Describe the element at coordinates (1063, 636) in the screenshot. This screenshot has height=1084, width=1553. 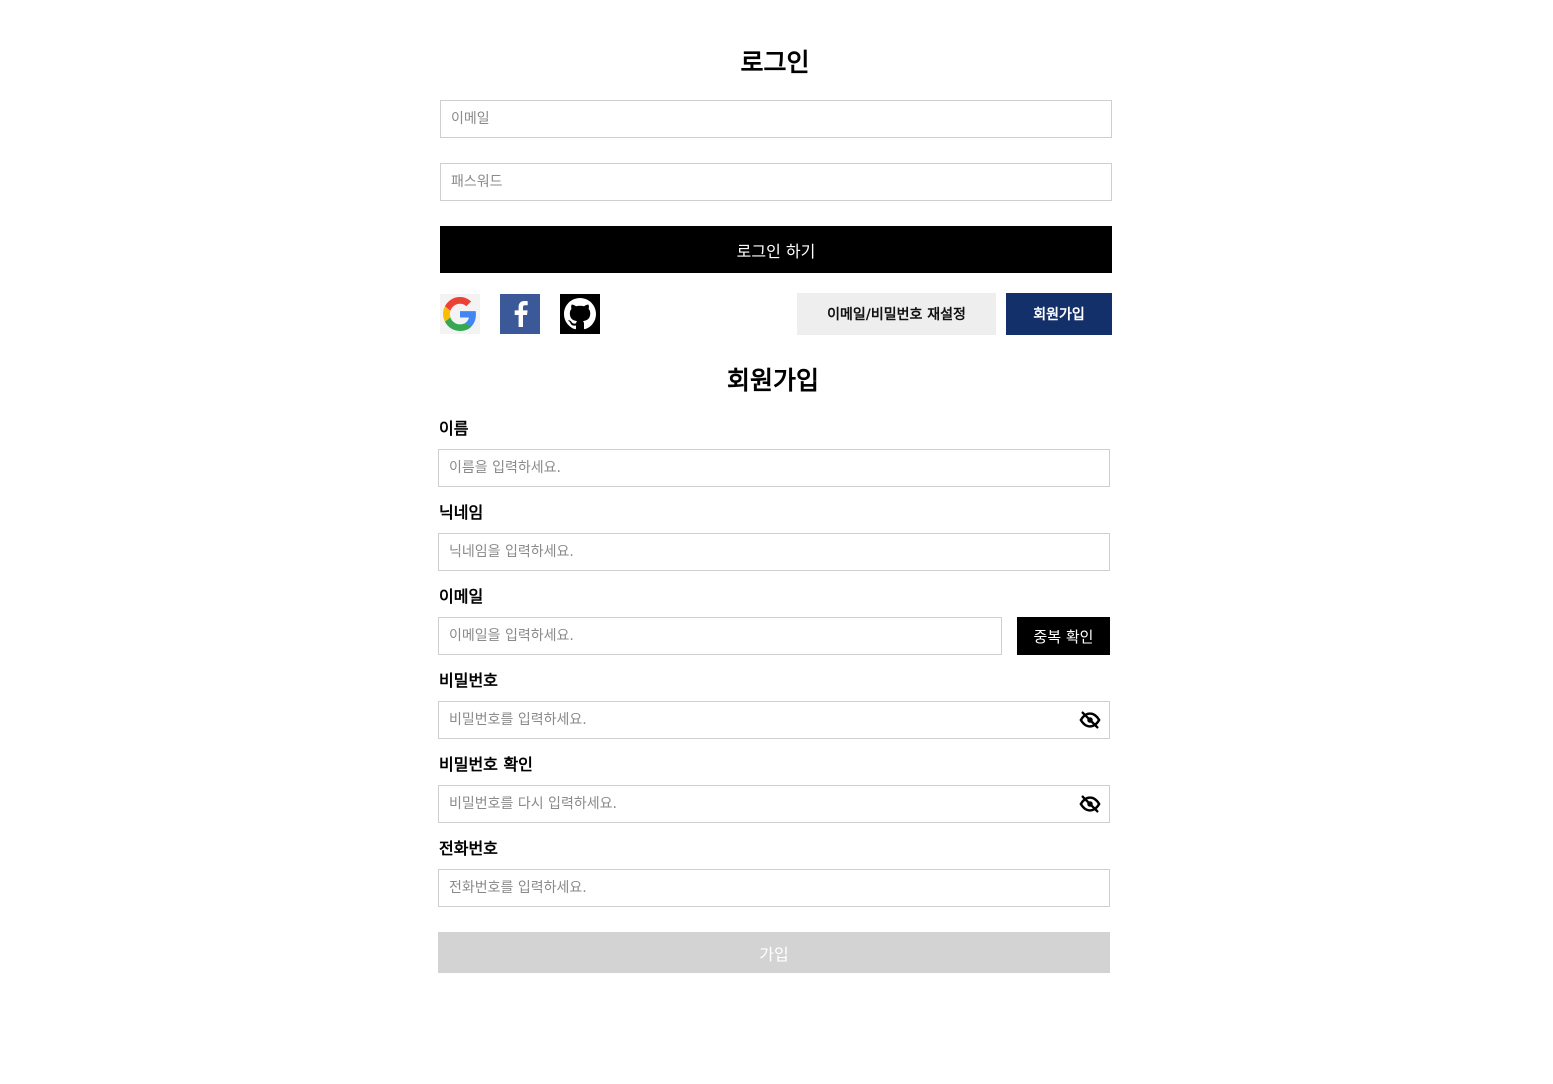
I see `duplicate-check-button: 중복 확인` at that location.